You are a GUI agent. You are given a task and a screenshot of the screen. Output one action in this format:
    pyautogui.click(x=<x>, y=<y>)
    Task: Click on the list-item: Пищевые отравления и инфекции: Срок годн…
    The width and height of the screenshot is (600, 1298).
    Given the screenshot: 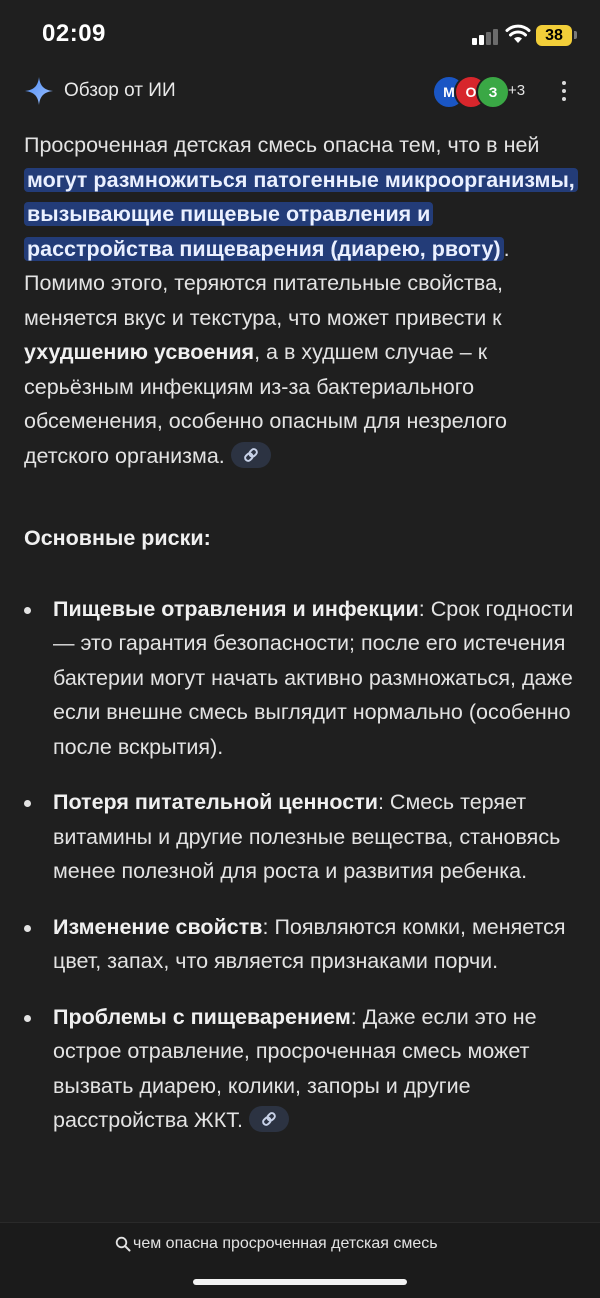 What is the action you would take?
    pyautogui.click(x=302, y=678)
    